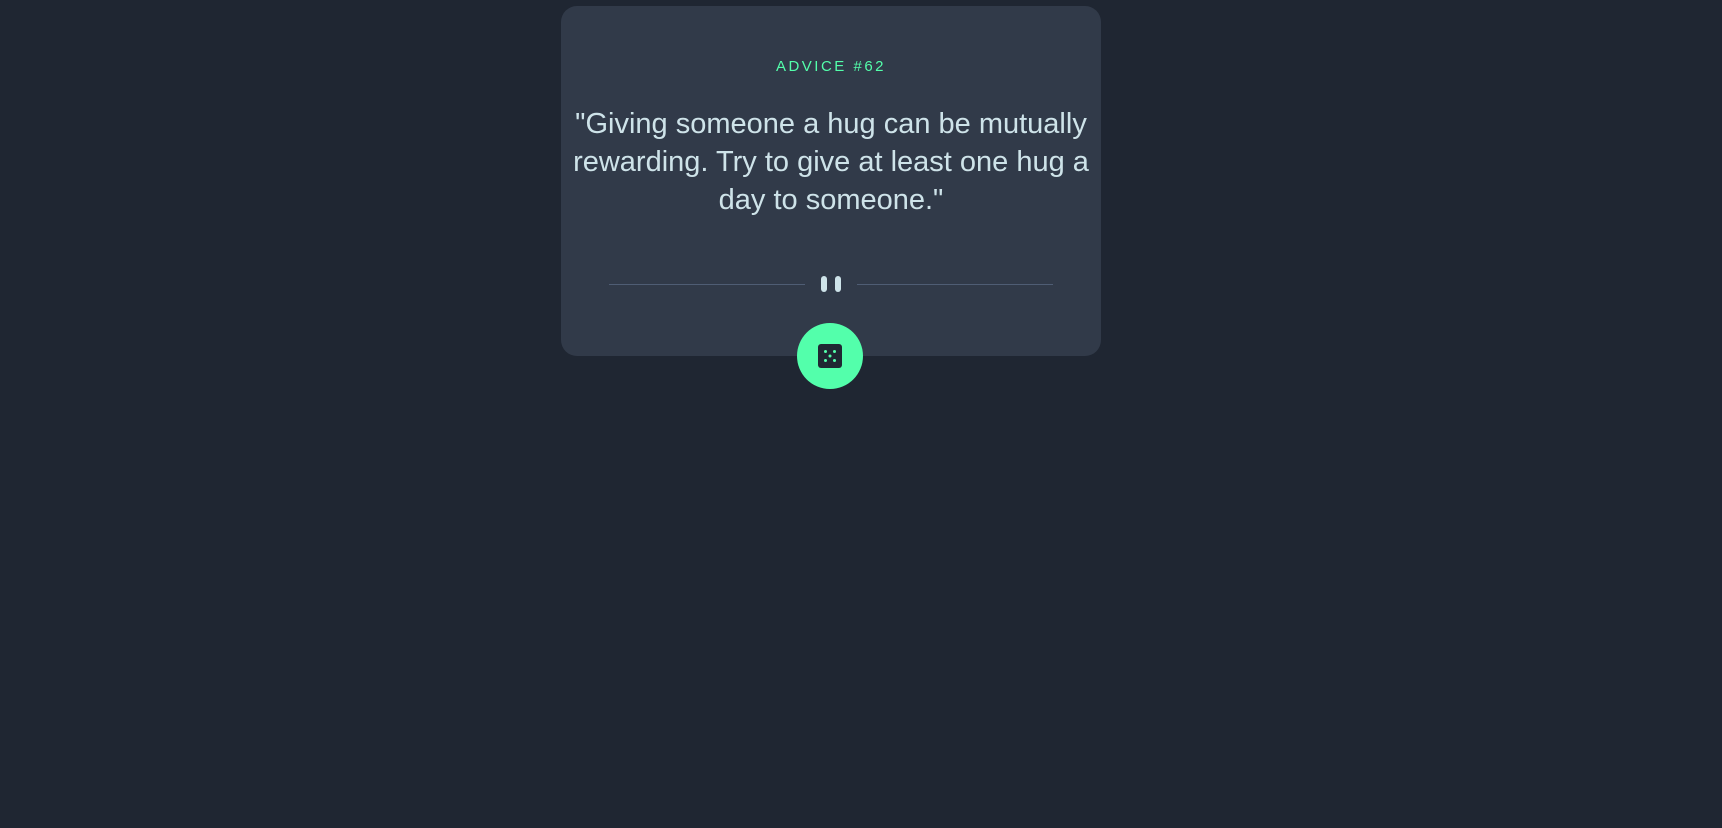 The image size is (1722, 828). Describe the element at coordinates (955, 284) in the screenshot. I see `divider-line-right` at that location.